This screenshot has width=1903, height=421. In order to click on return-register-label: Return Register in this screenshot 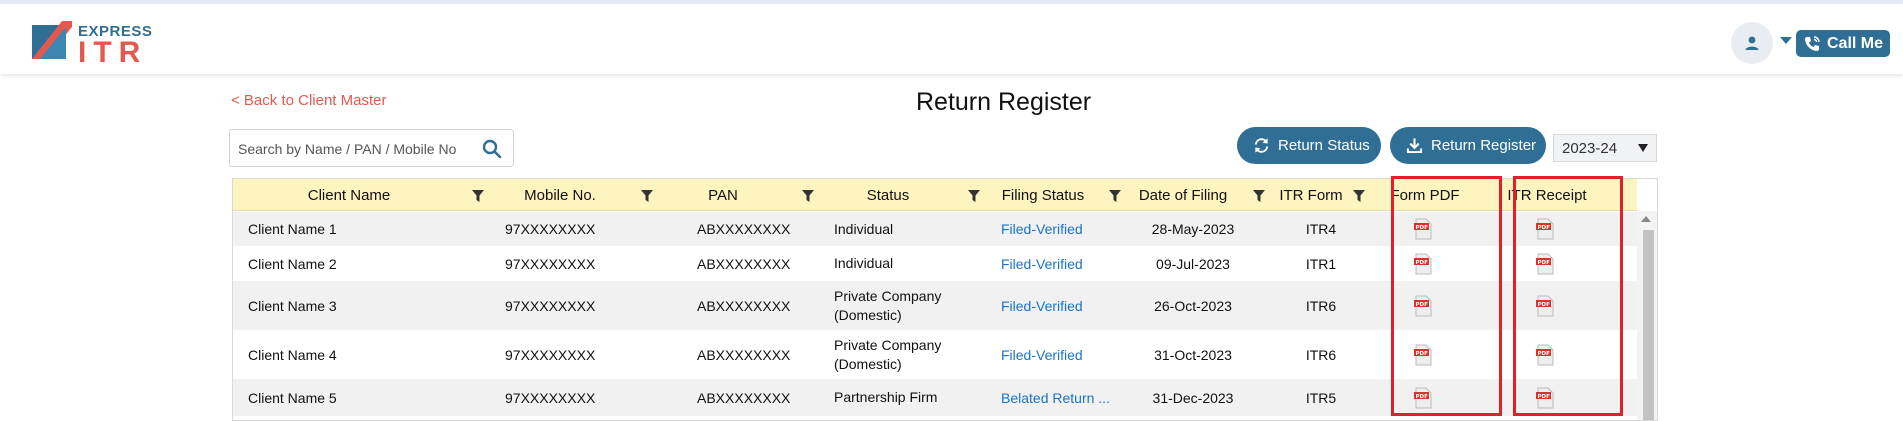, I will do `click(1484, 145)`.